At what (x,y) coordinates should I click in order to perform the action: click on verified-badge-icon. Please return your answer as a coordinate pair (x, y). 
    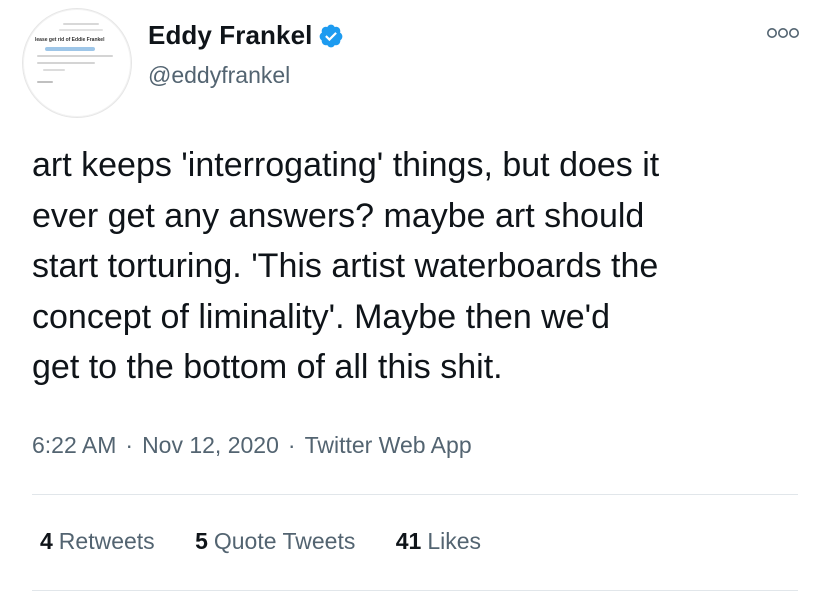
    Looking at the image, I should click on (331, 35).